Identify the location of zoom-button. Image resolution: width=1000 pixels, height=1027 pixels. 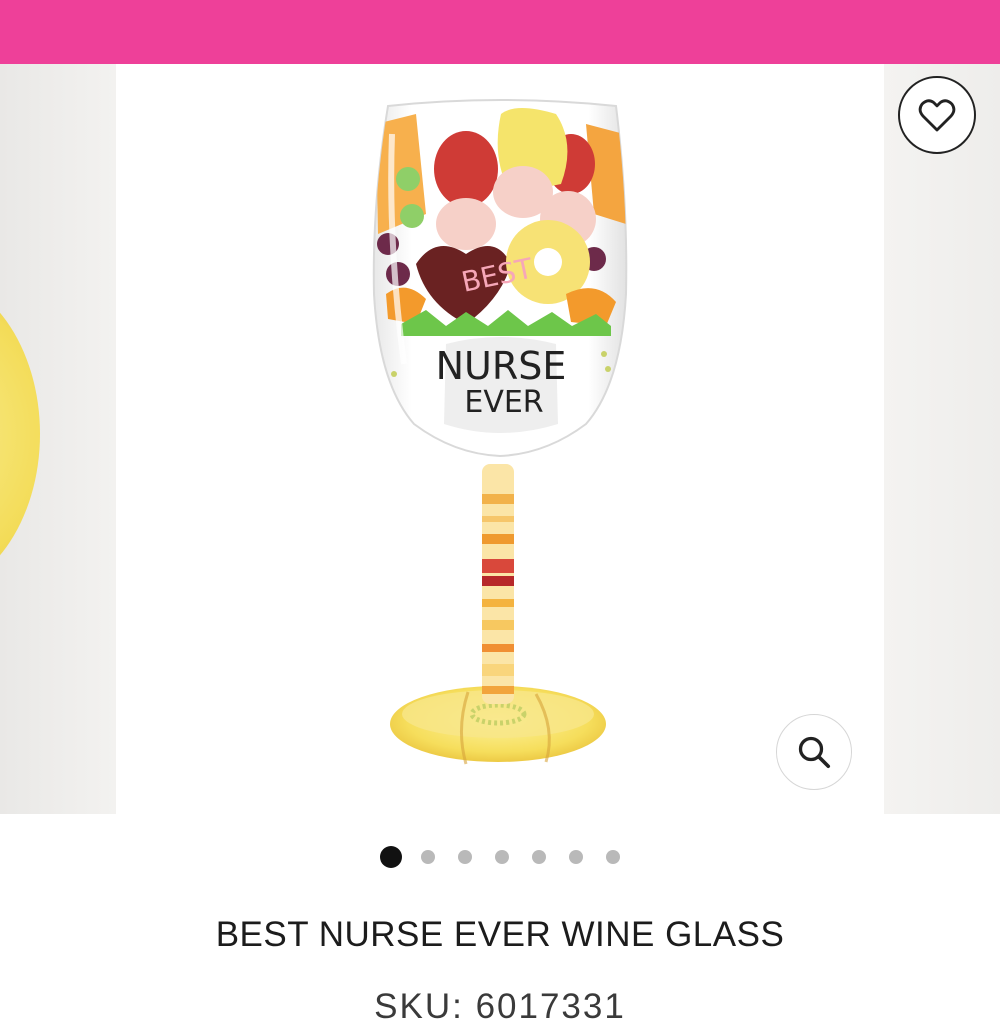
(814, 752).